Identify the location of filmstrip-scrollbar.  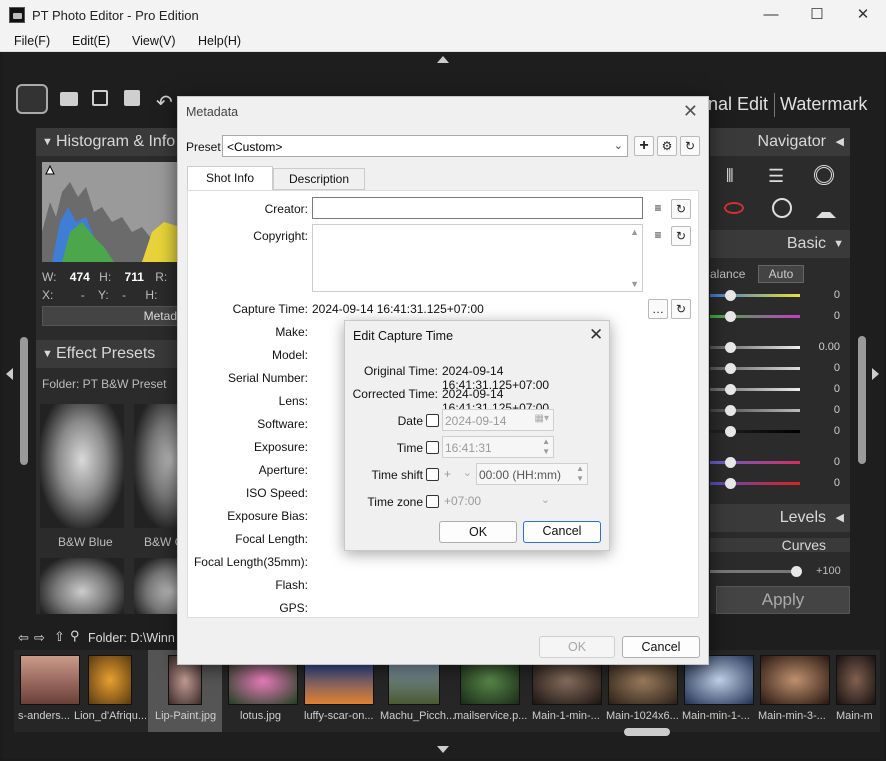
(647, 732).